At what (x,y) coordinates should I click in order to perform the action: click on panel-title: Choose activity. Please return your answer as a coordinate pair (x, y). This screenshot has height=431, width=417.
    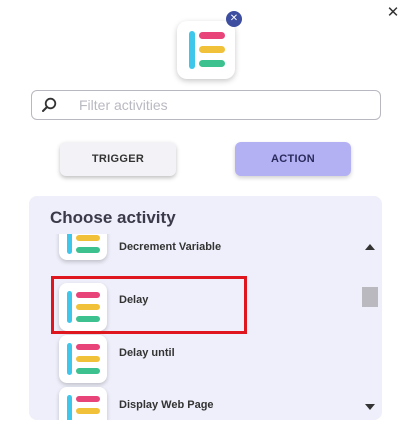
    Looking at the image, I should click on (113, 217).